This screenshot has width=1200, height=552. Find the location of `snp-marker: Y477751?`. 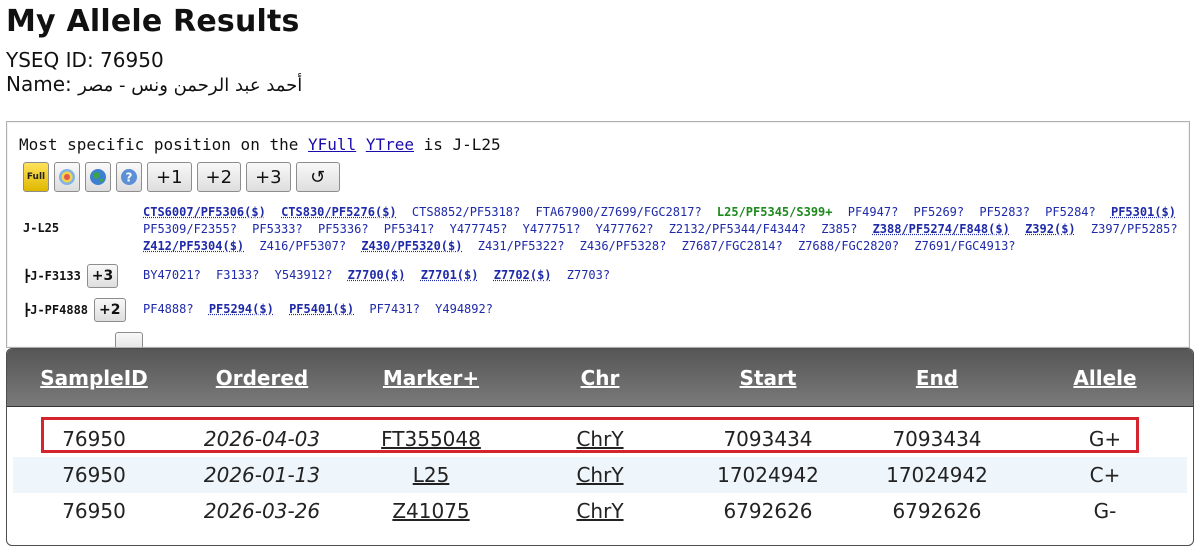

snp-marker: Y477751? is located at coordinates (551, 229).